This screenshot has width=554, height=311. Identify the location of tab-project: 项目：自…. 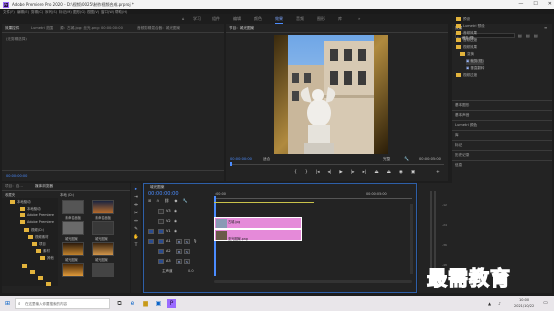
(14, 186).